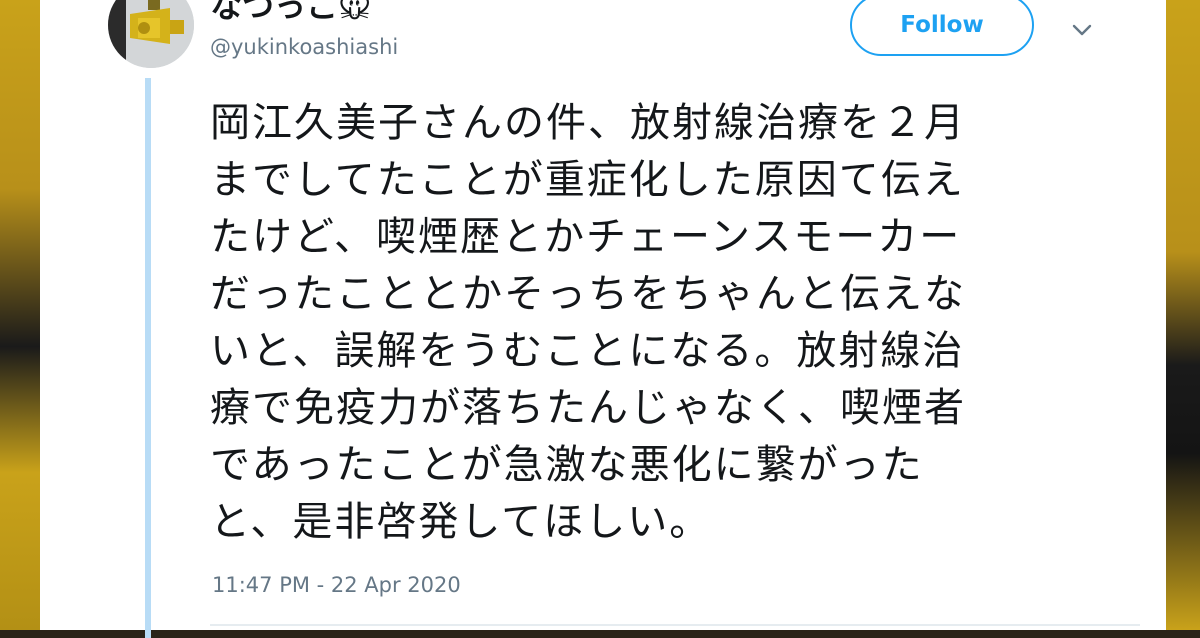 The height and width of the screenshot is (638, 1200). I want to click on avatar-image, so click(151, 34).